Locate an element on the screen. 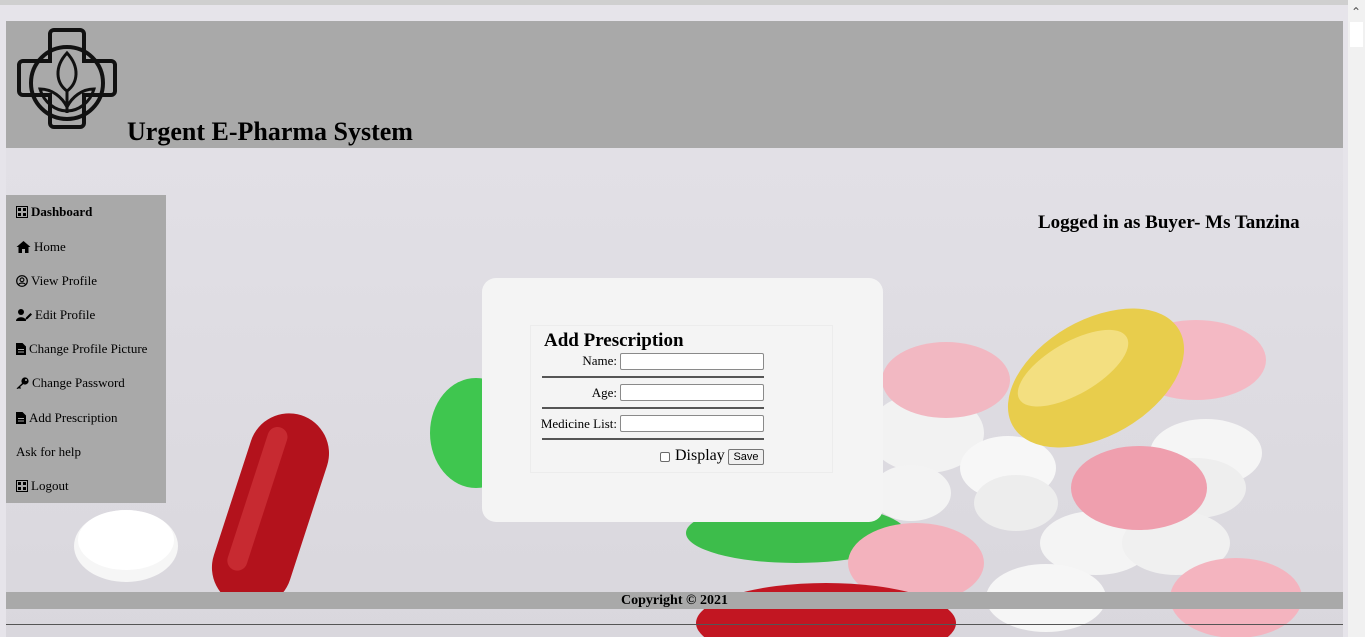 This screenshot has height=637, width=1365. save-button: Save is located at coordinates (746, 457).